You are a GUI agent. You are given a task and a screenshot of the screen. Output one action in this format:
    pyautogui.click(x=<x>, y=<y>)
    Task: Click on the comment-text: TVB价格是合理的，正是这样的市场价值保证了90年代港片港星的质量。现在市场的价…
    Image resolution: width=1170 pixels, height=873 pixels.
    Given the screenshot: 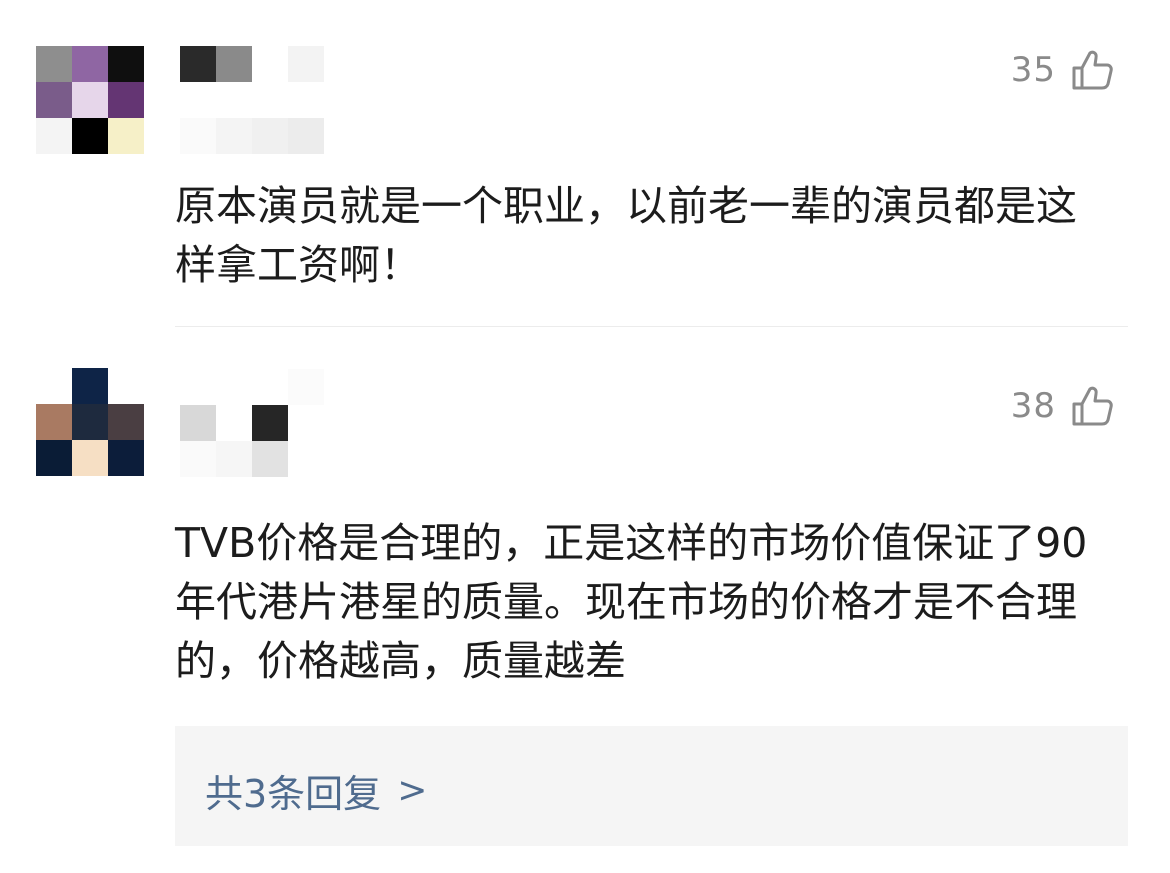 What is the action you would take?
    pyautogui.click(x=631, y=602)
    